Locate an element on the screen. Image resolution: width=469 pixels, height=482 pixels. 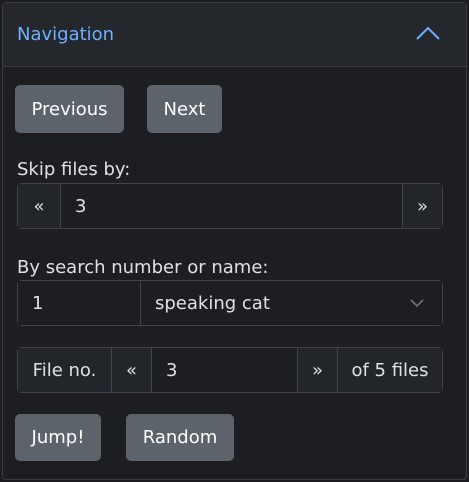
panel-title: Navigation is located at coordinates (66, 34).